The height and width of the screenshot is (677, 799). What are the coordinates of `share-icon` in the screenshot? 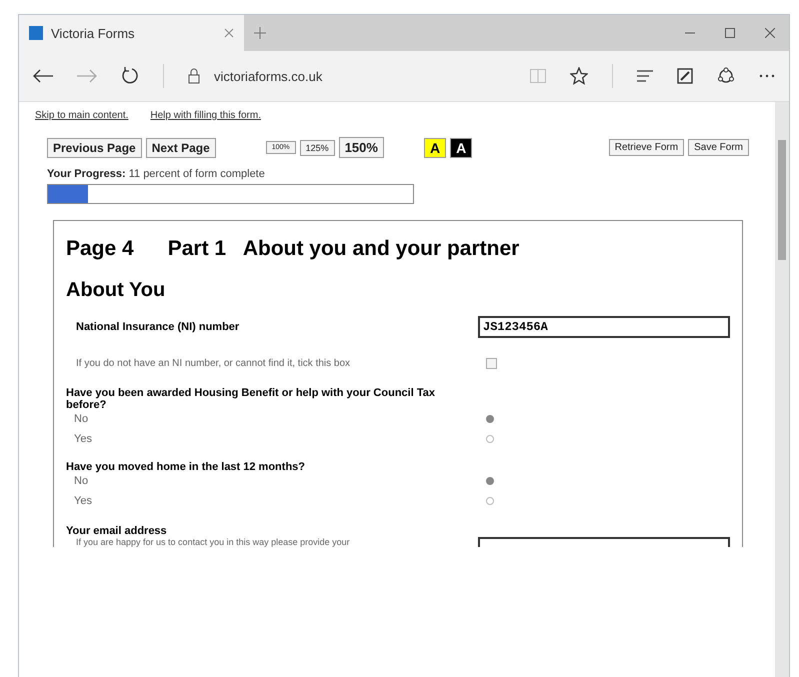 It's located at (726, 76).